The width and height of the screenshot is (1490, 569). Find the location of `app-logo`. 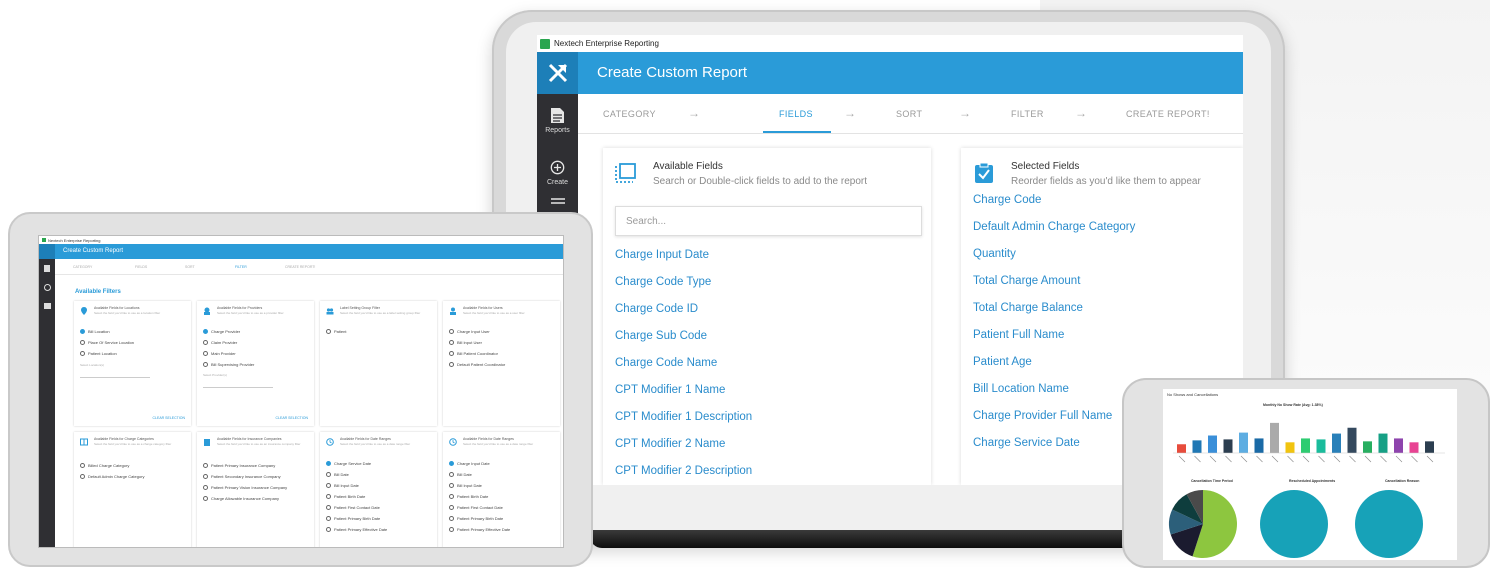

app-logo is located at coordinates (557, 73).